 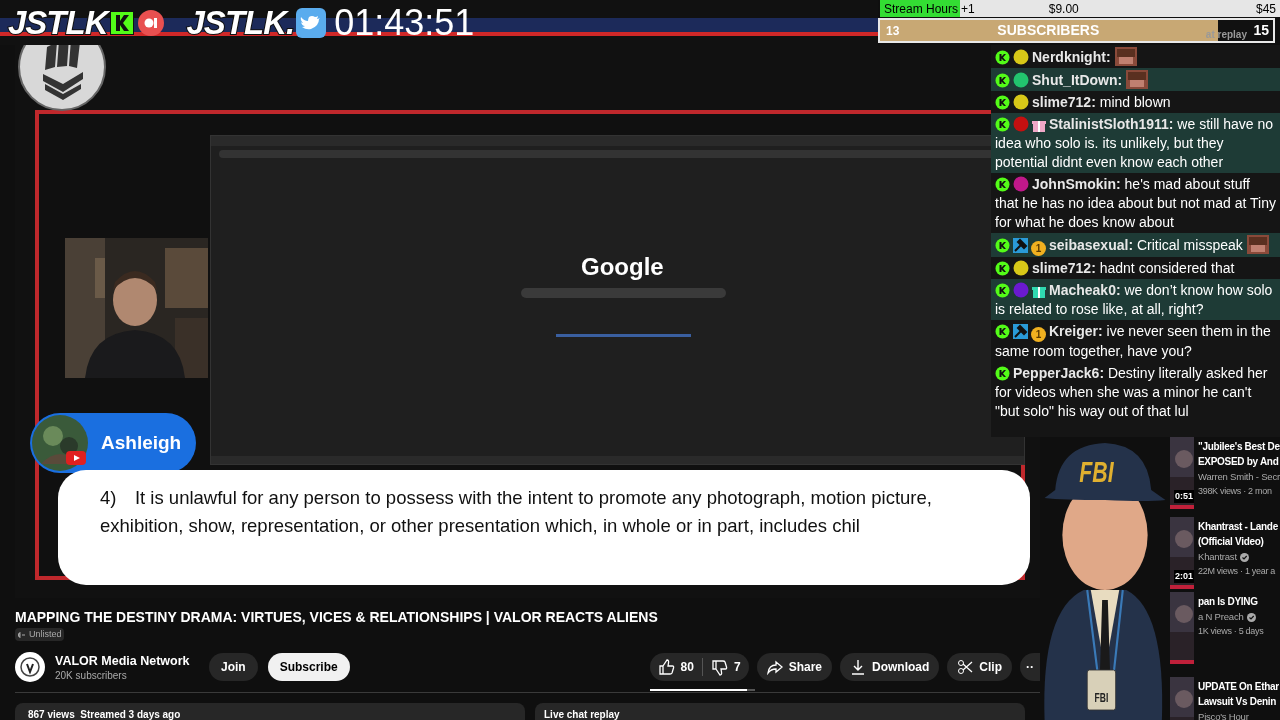 What do you see at coordinates (1231, 631) in the screenshot?
I see `view-count: 1K views · 5 days` at bounding box center [1231, 631].